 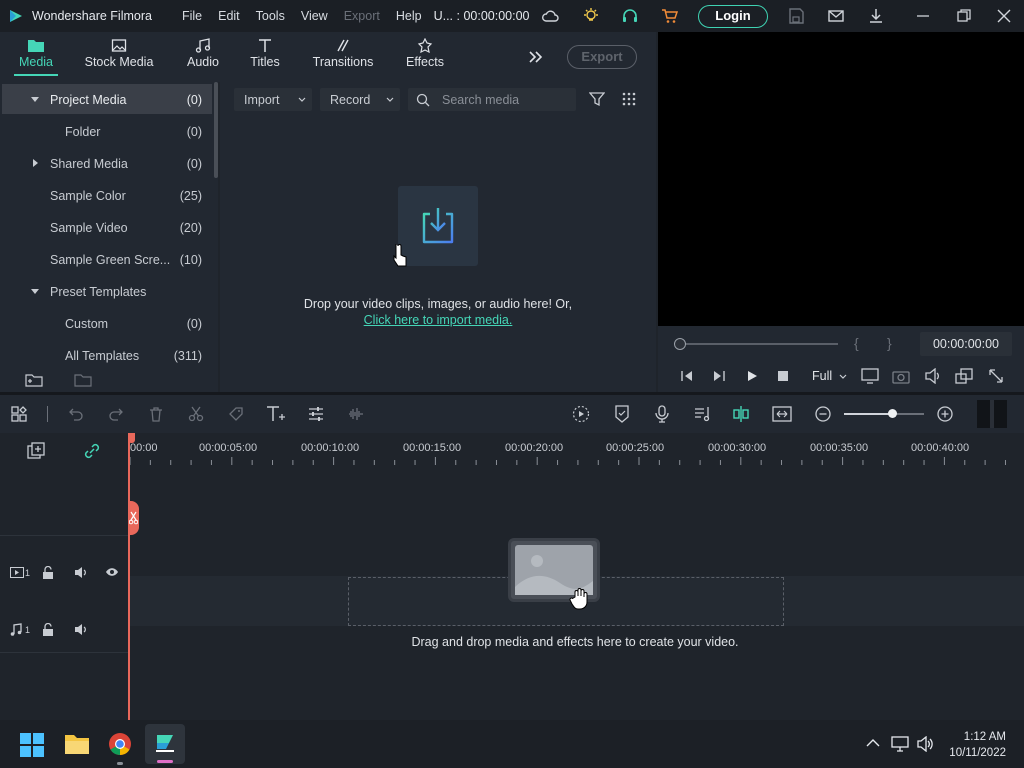 I want to click on sidebar-item-custom: Custom (0), so click(x=107, y=323).